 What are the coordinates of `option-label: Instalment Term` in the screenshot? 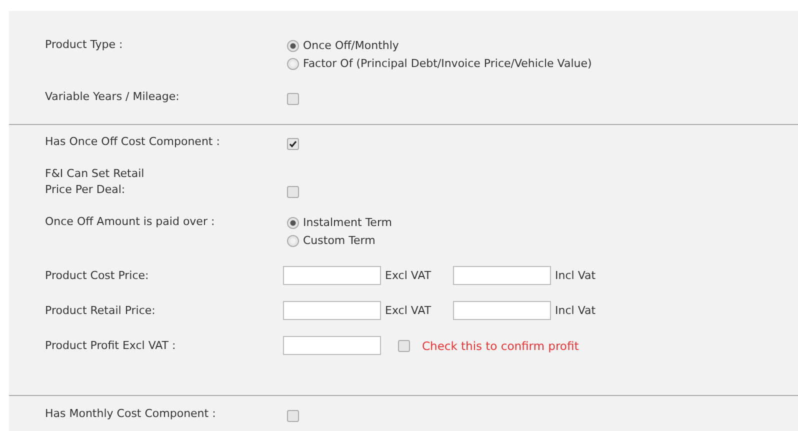 It's located at (347, 223).